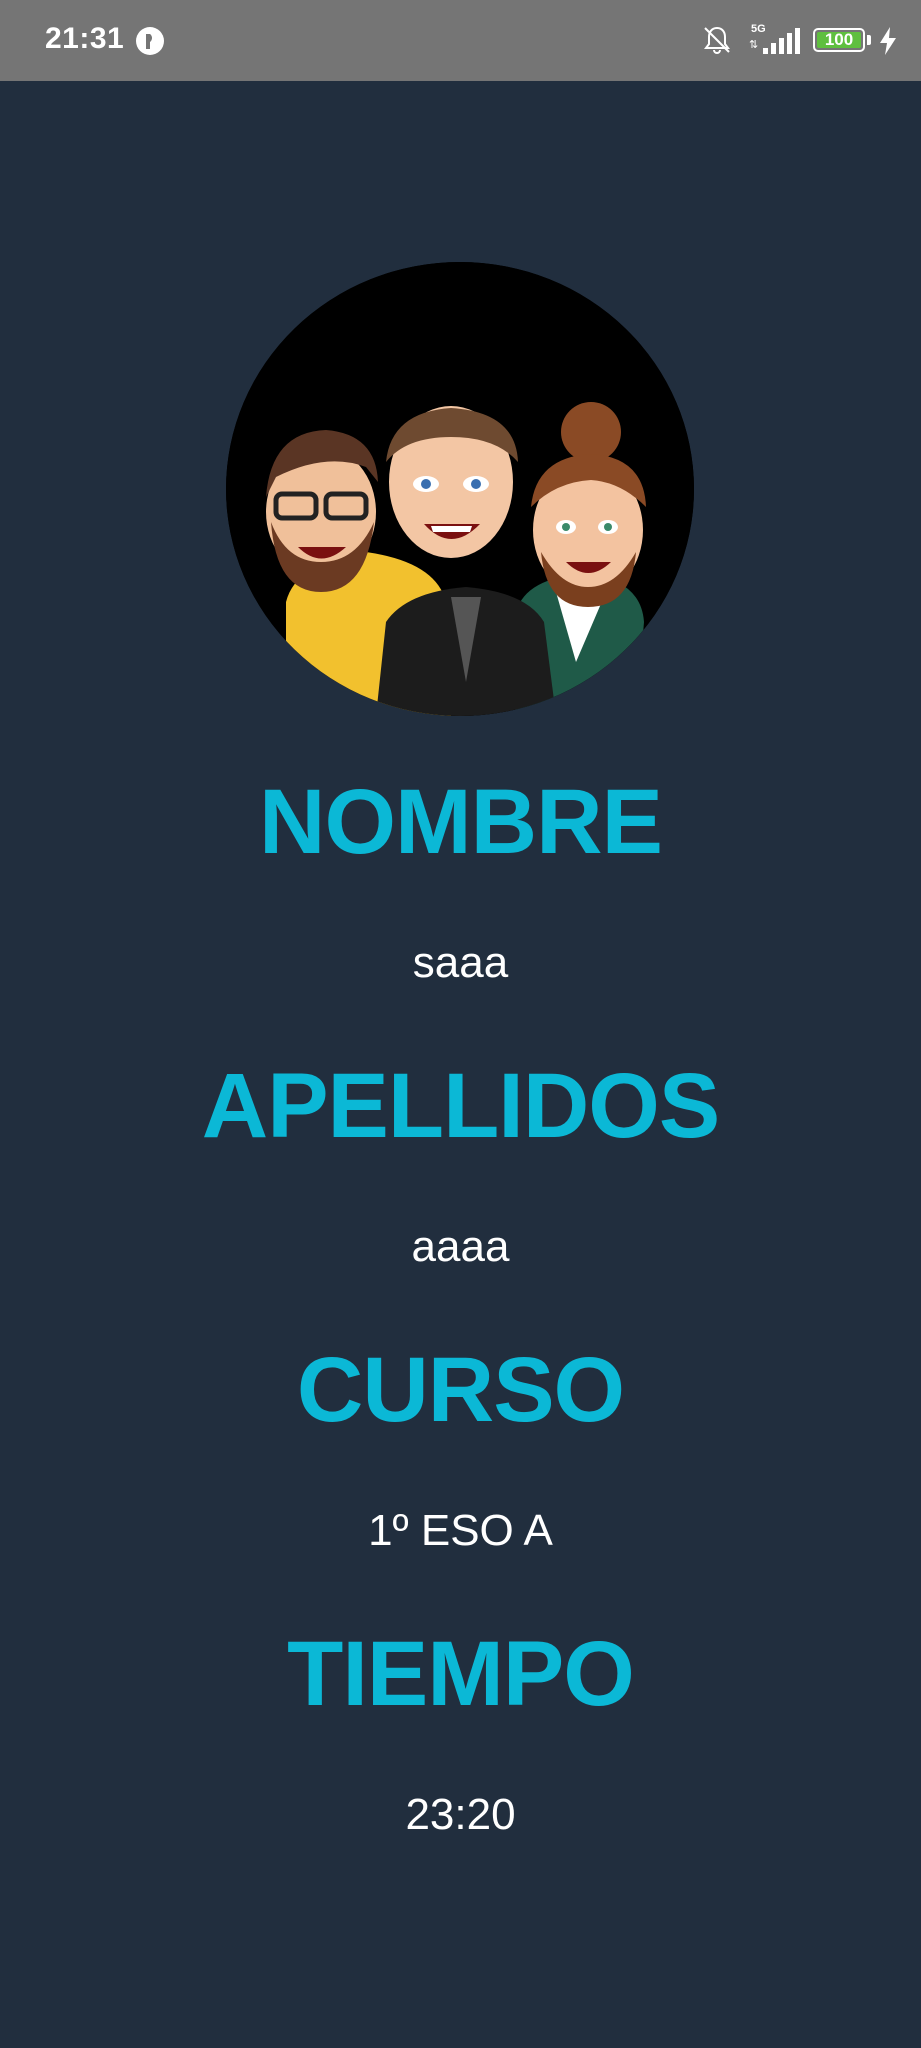  Describe the element at coordinates (460, 40) in the screenshot. I see `status-bar: 21:31 5G ⇅ 100` at that location.